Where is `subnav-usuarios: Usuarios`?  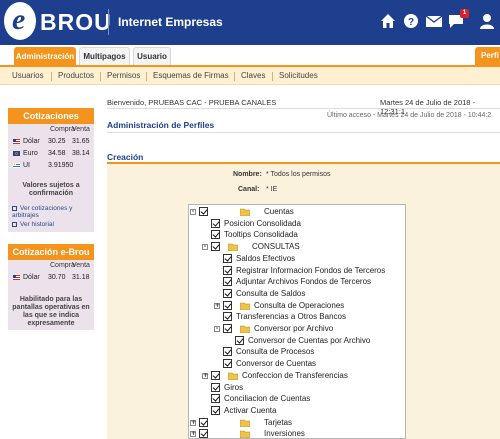
subnav-usuarios: Usuarios is located at coordinates (28, 75).